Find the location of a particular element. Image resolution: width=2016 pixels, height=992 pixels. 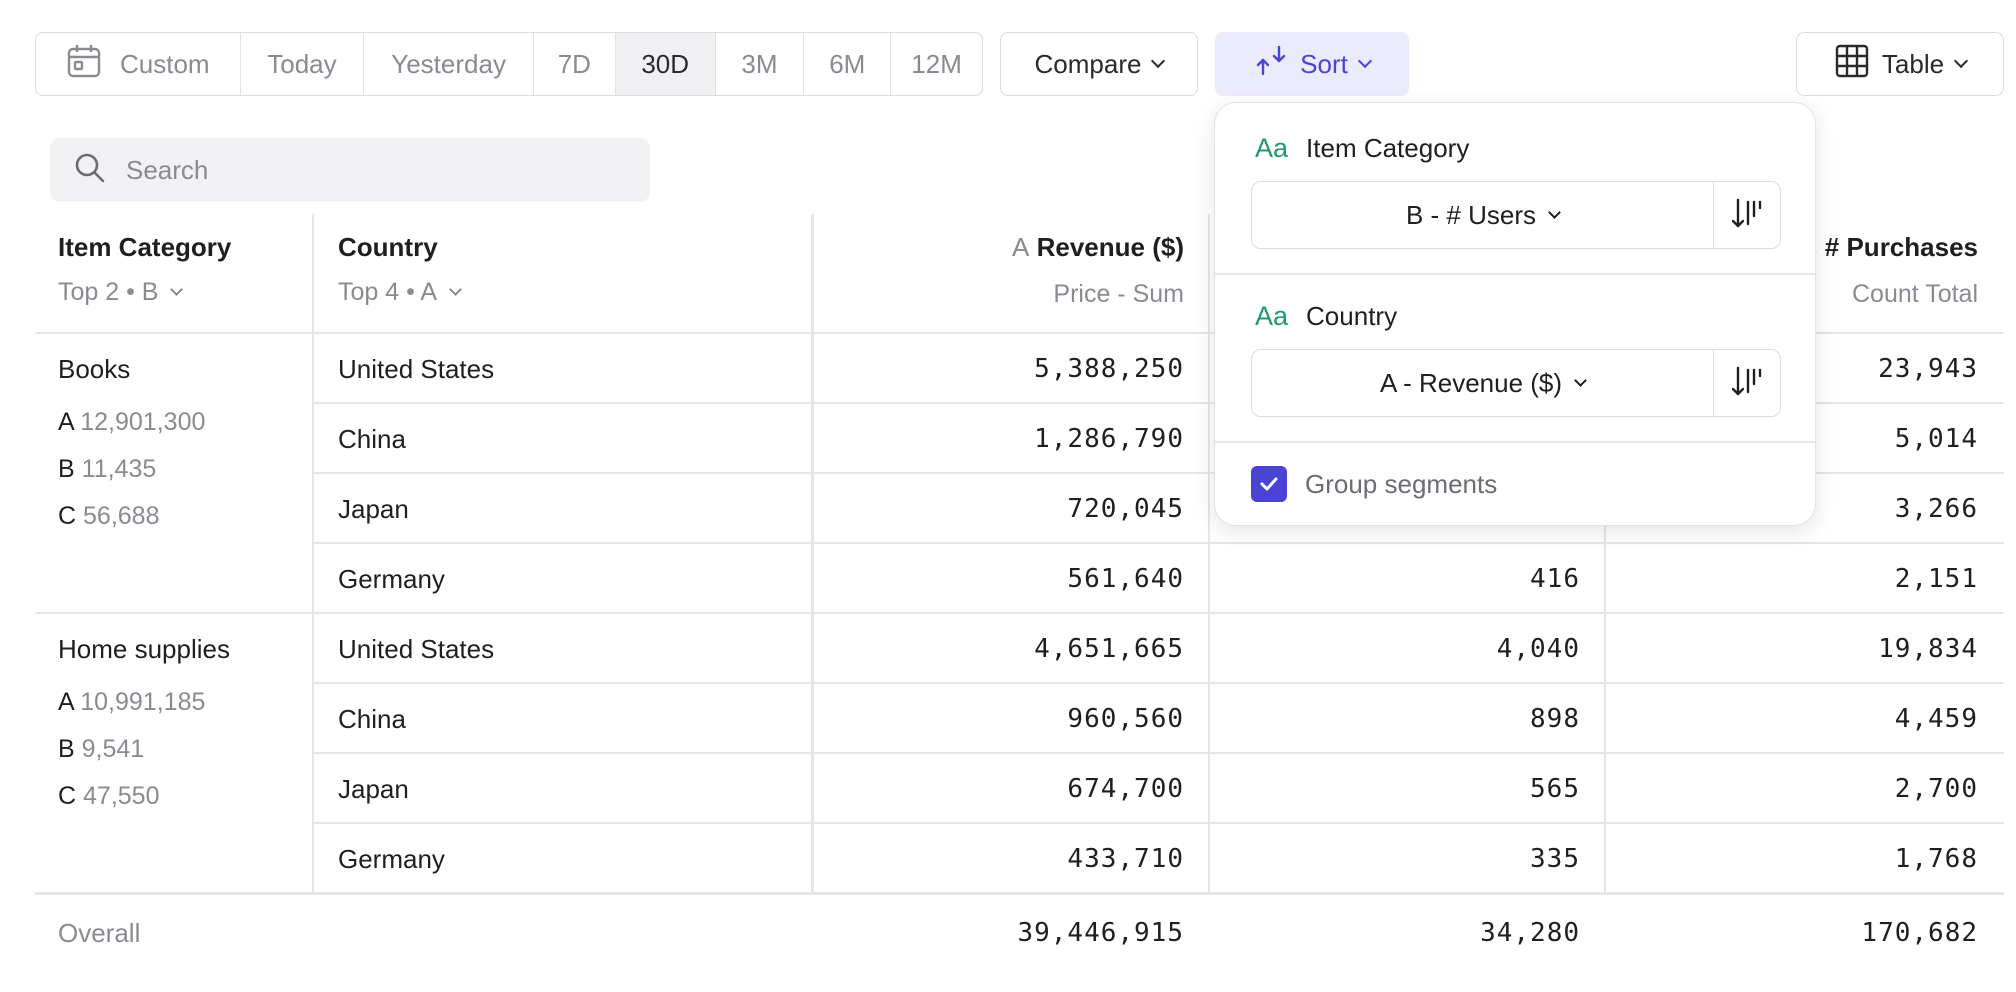

category-stat: A 10,991,185 is located at coordinates (131, 702).